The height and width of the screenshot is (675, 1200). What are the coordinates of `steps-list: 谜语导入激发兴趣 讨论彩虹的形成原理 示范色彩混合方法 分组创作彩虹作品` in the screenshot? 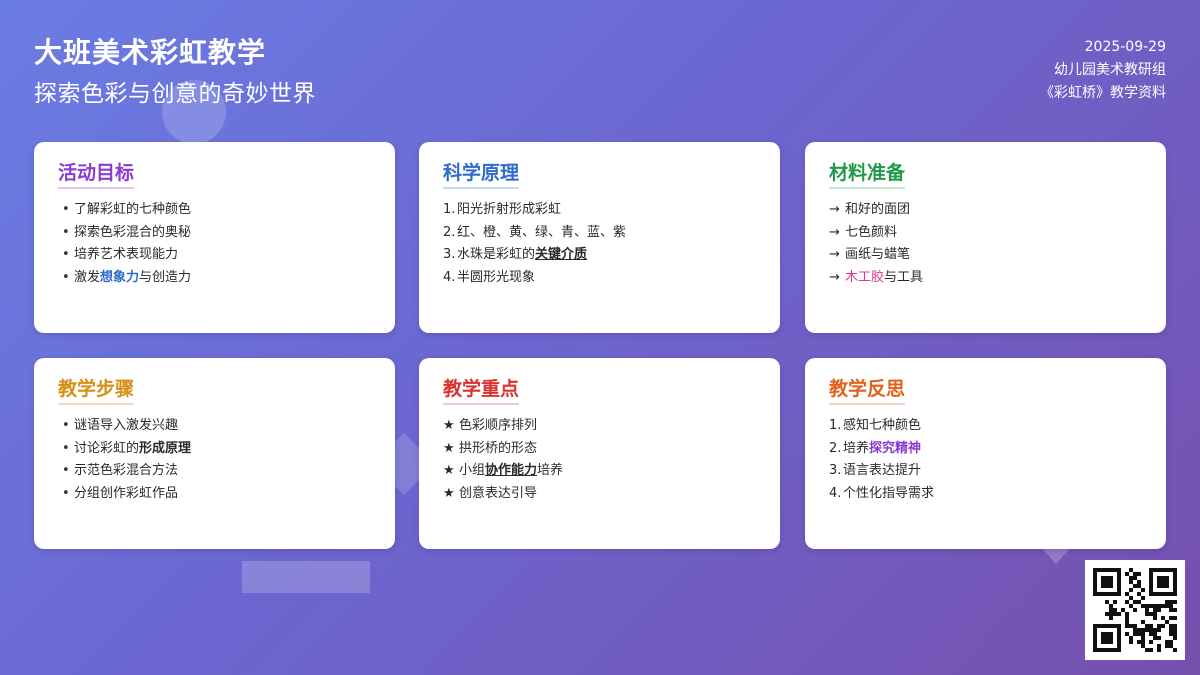 It's located at (214, 460).